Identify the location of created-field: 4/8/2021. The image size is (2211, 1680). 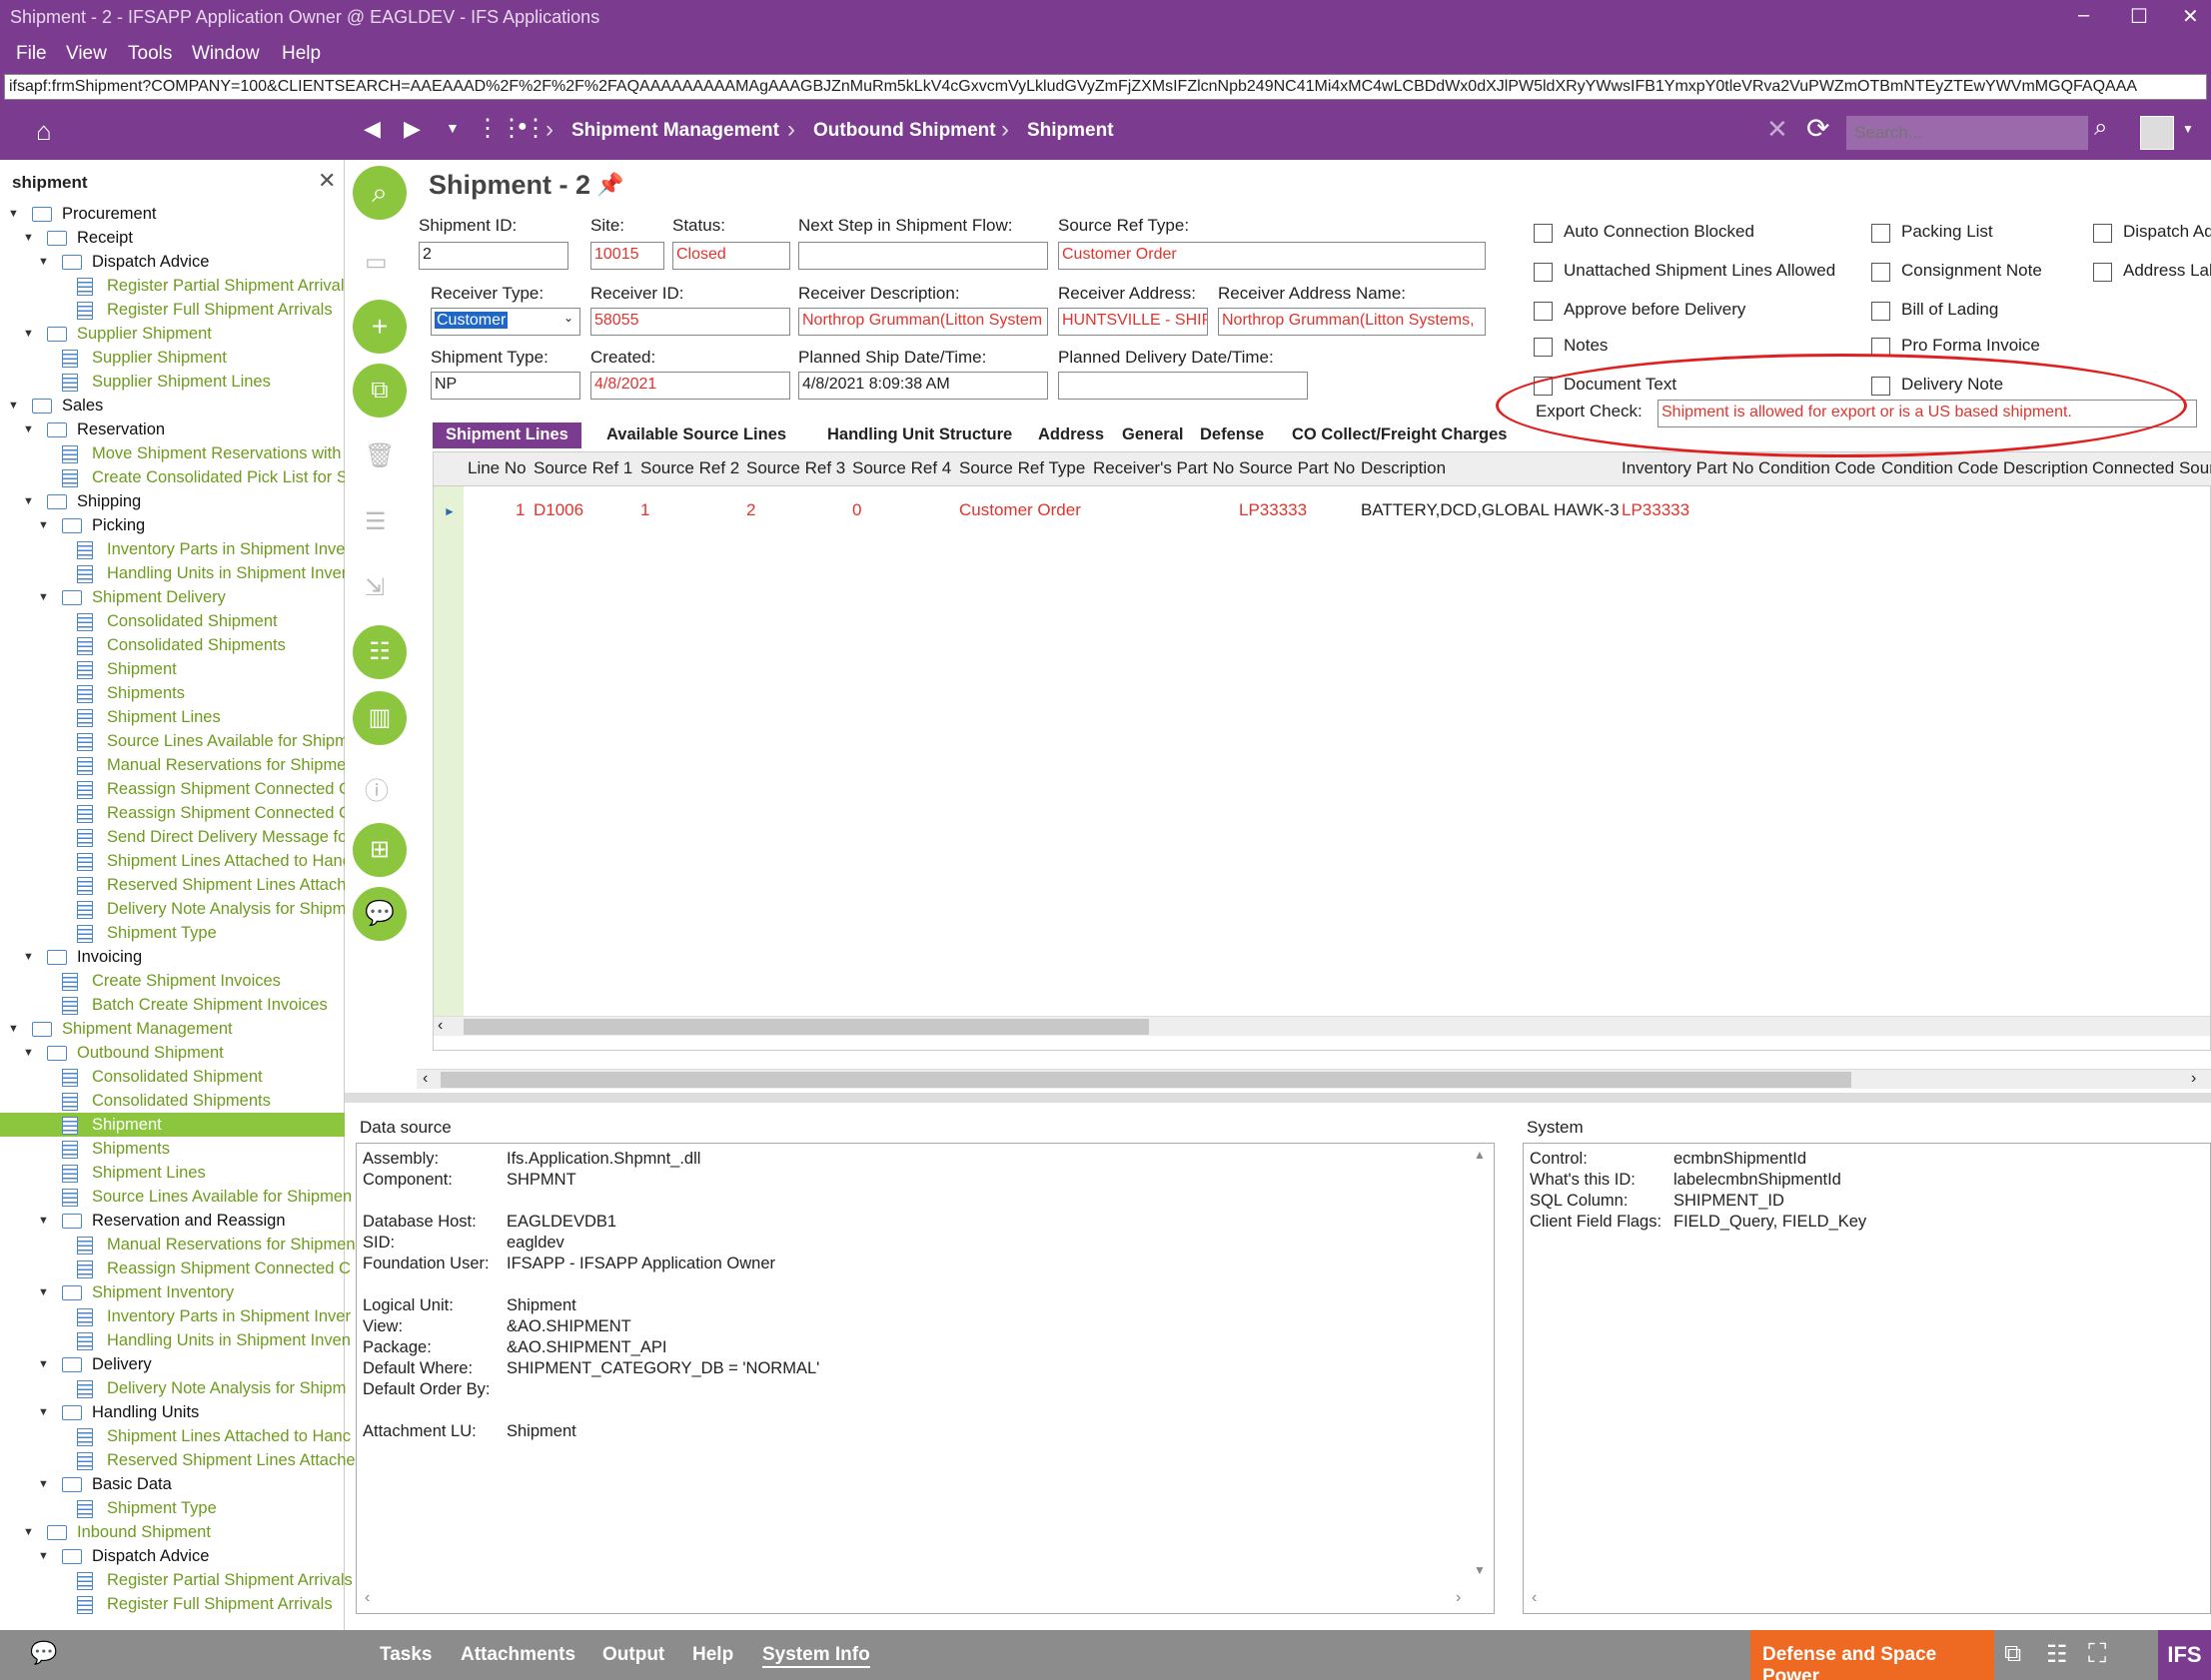
(690, 386).